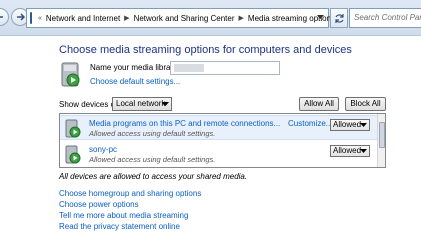  I want to click on scrollbar-thumb, so click(382, 135).